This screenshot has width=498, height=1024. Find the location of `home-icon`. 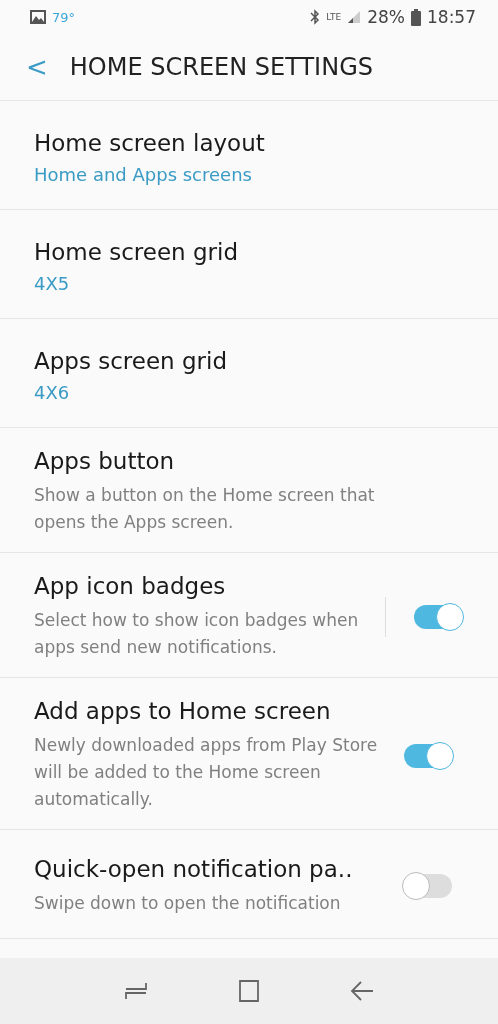

home-icon is located at coordinates (249, 991).